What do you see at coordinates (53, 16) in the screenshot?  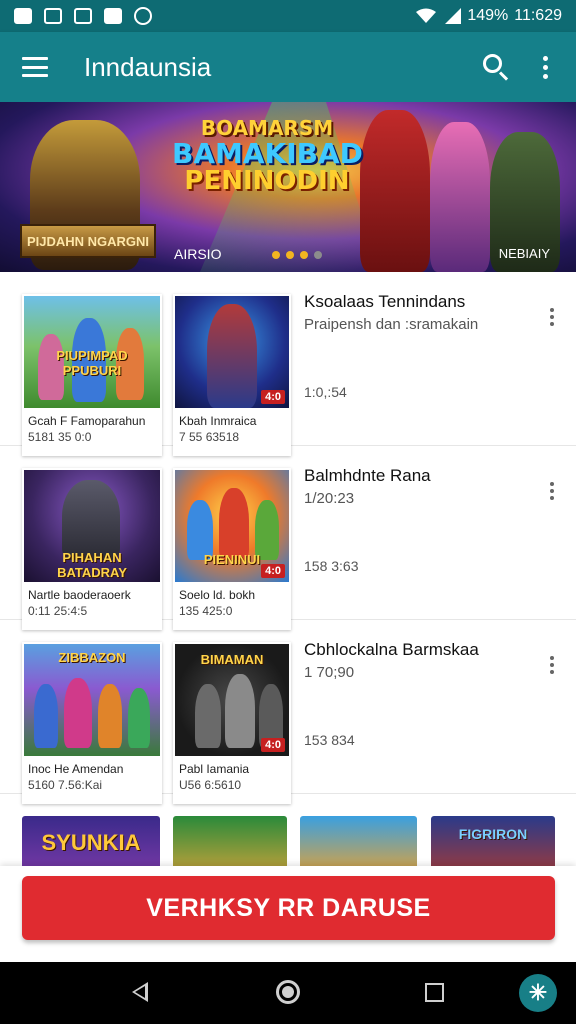 I see `image-icon` at bounding box center [53, 16].